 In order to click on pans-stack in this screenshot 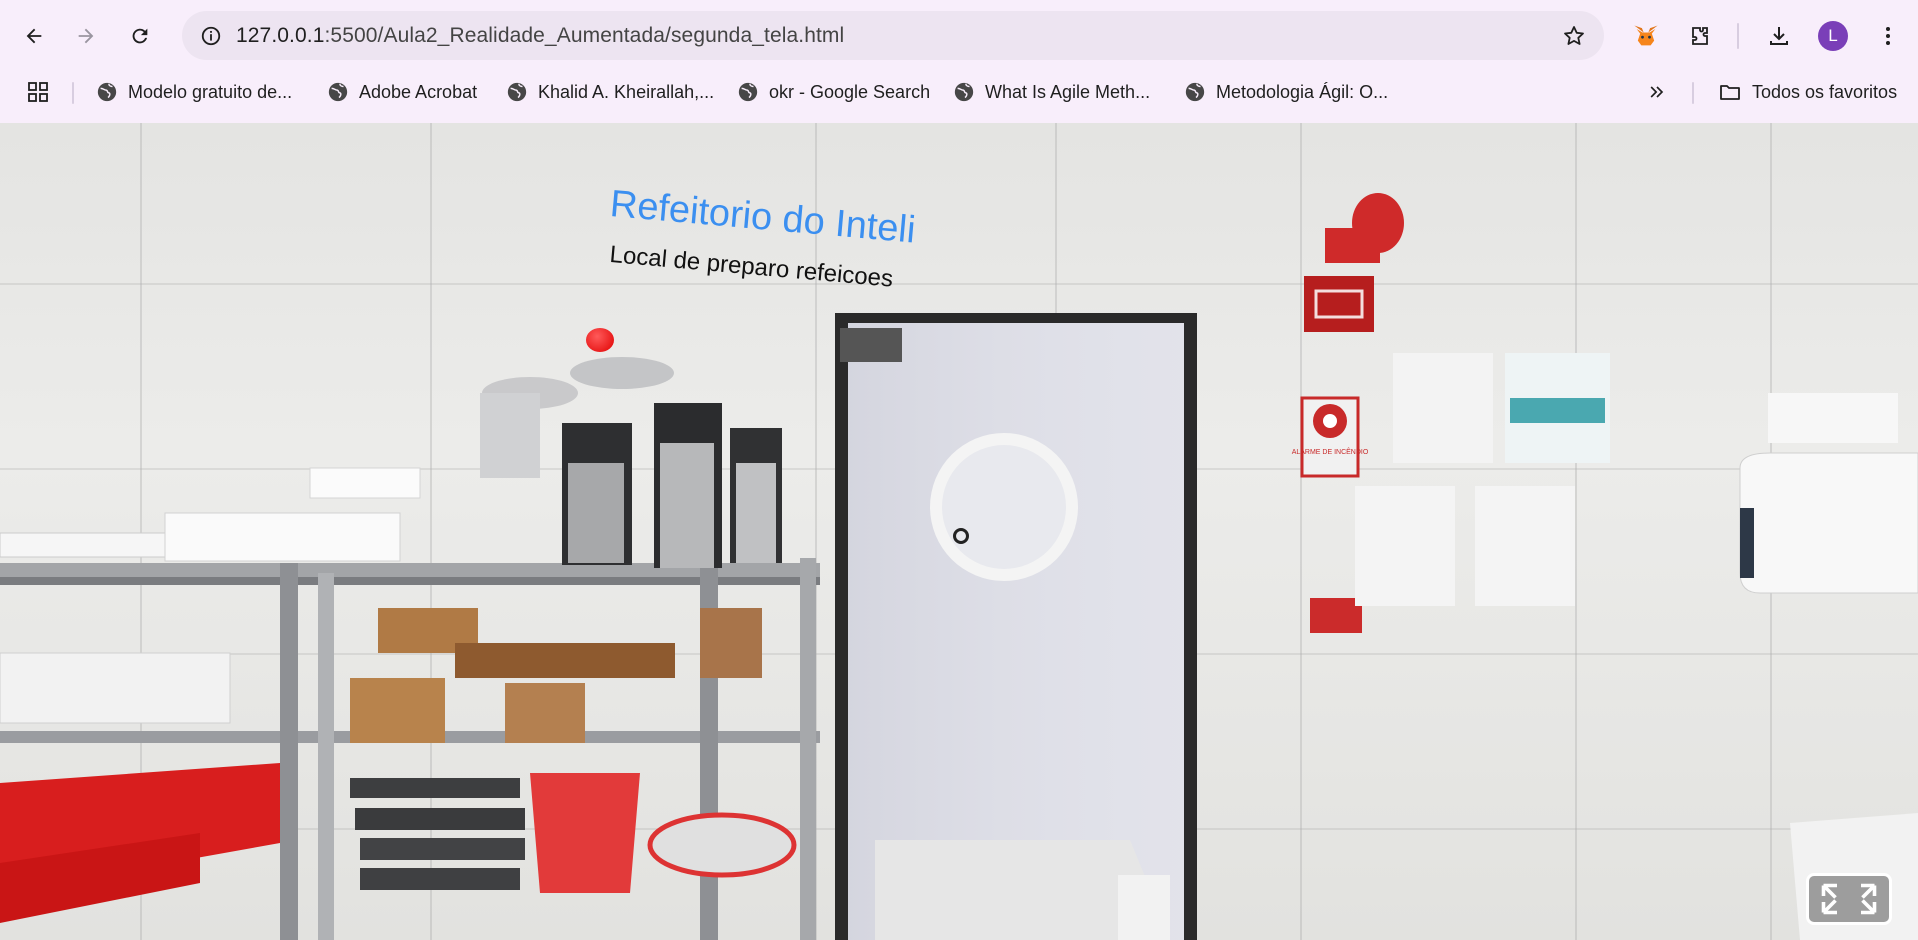, I will do `click(398, 843)`.